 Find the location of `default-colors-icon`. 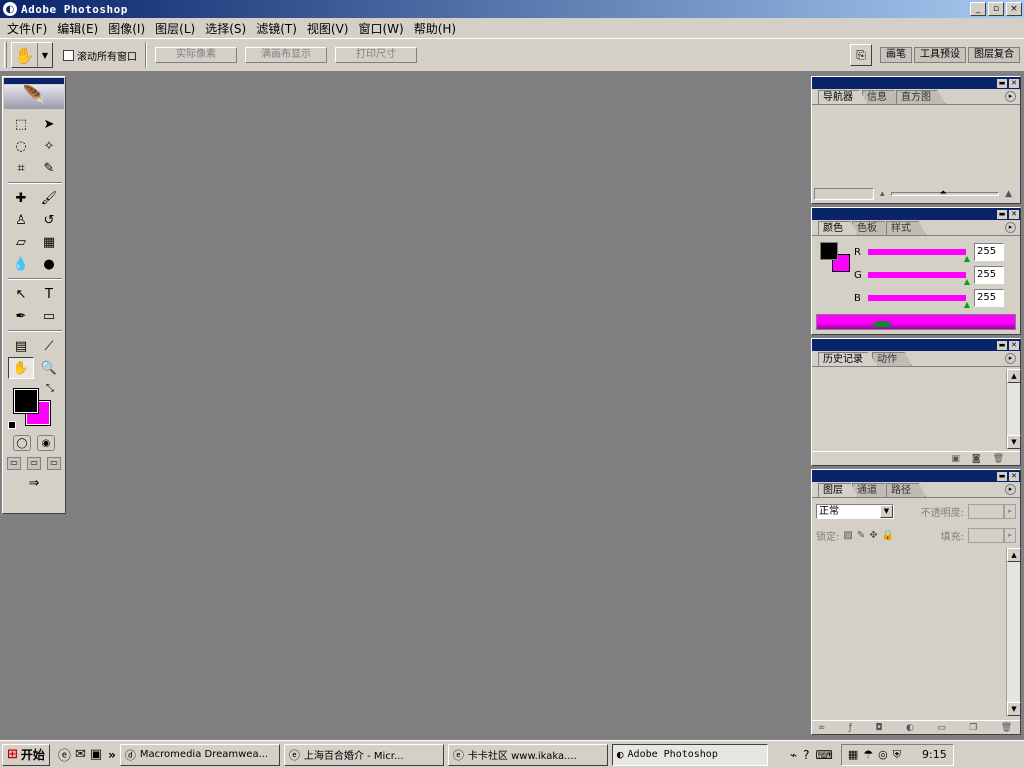

default-colors-icon is located at coordinates (12, 425).